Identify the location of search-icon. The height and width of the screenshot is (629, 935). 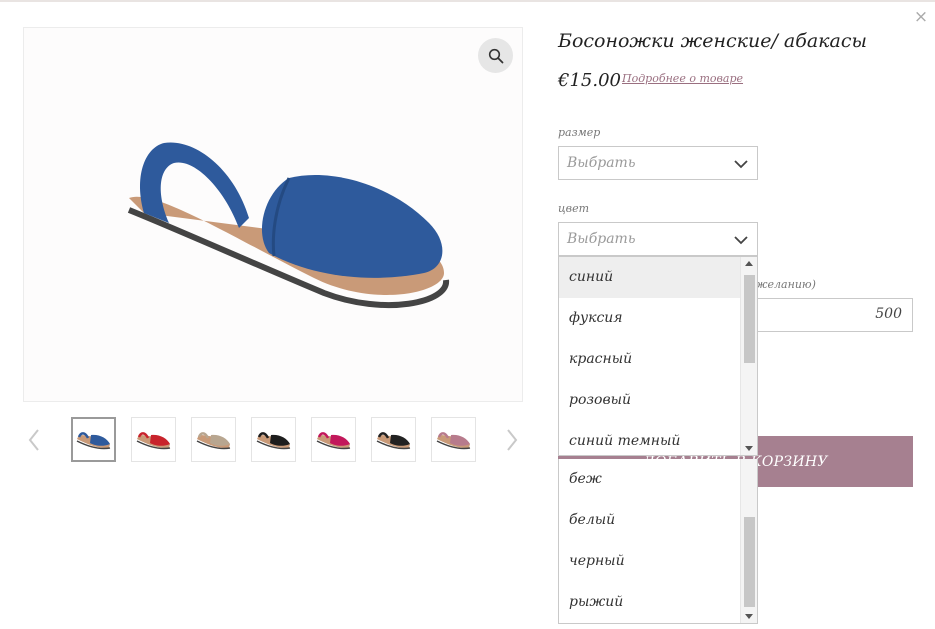
(495, 55).